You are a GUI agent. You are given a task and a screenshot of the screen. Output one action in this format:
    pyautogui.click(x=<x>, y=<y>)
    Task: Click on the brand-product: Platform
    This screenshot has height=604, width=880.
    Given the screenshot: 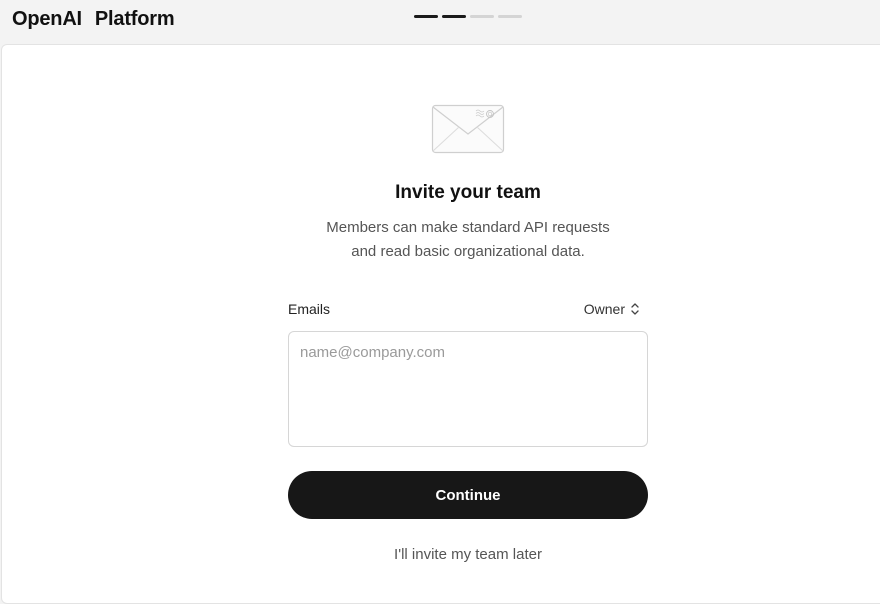 What is the action you would take?
    pyautogui.click(x=134, y=19)
    